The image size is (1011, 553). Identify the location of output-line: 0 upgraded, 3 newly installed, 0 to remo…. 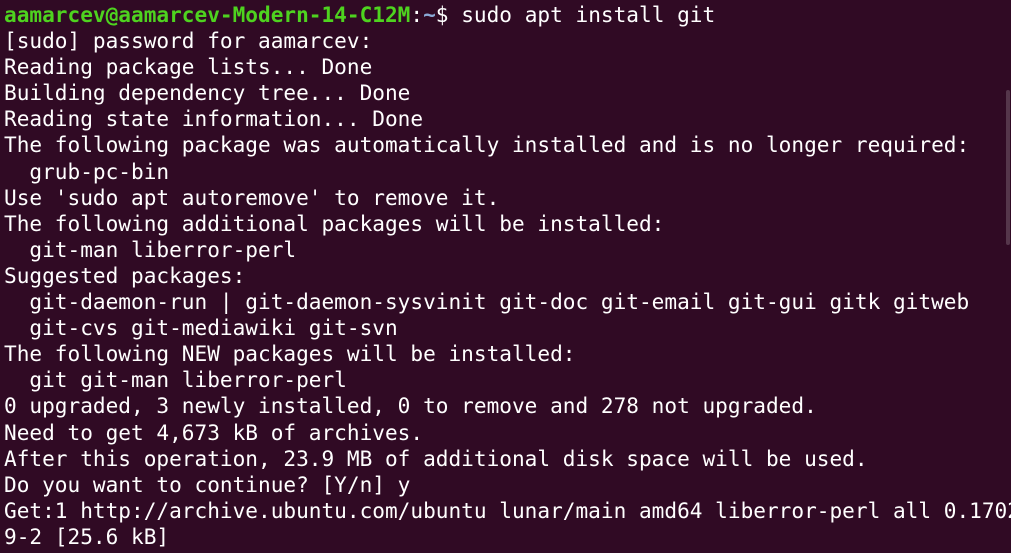
(410, 406).